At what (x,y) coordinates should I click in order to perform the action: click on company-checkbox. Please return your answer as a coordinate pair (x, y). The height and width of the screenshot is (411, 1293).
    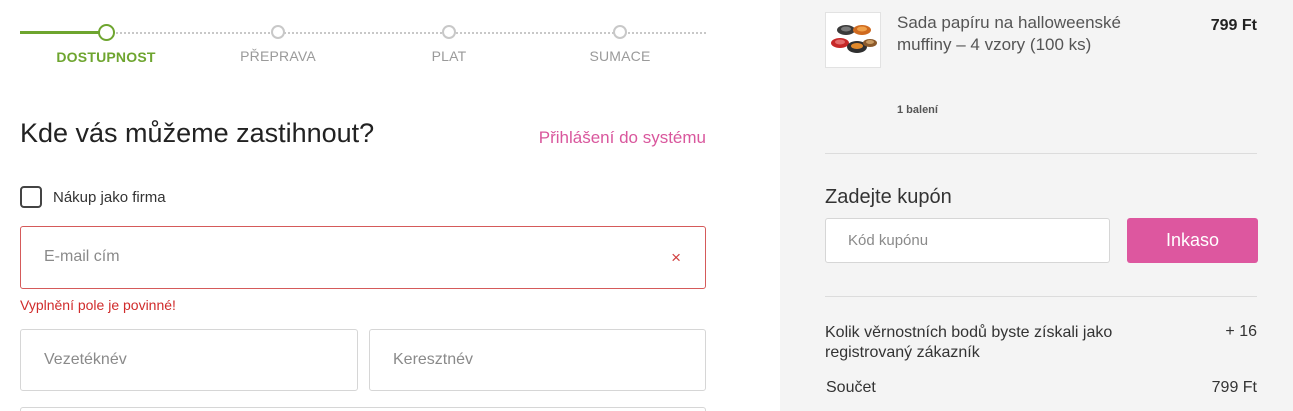
    Looking at the image, I should click on (31, 197).